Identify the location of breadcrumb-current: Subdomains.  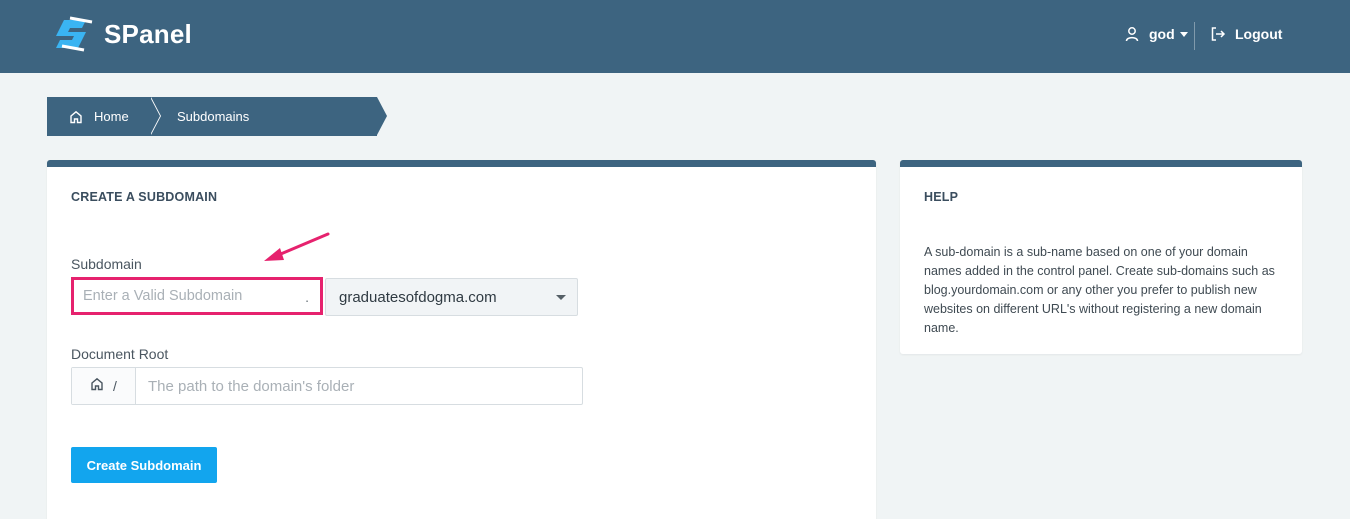
(269, 116).